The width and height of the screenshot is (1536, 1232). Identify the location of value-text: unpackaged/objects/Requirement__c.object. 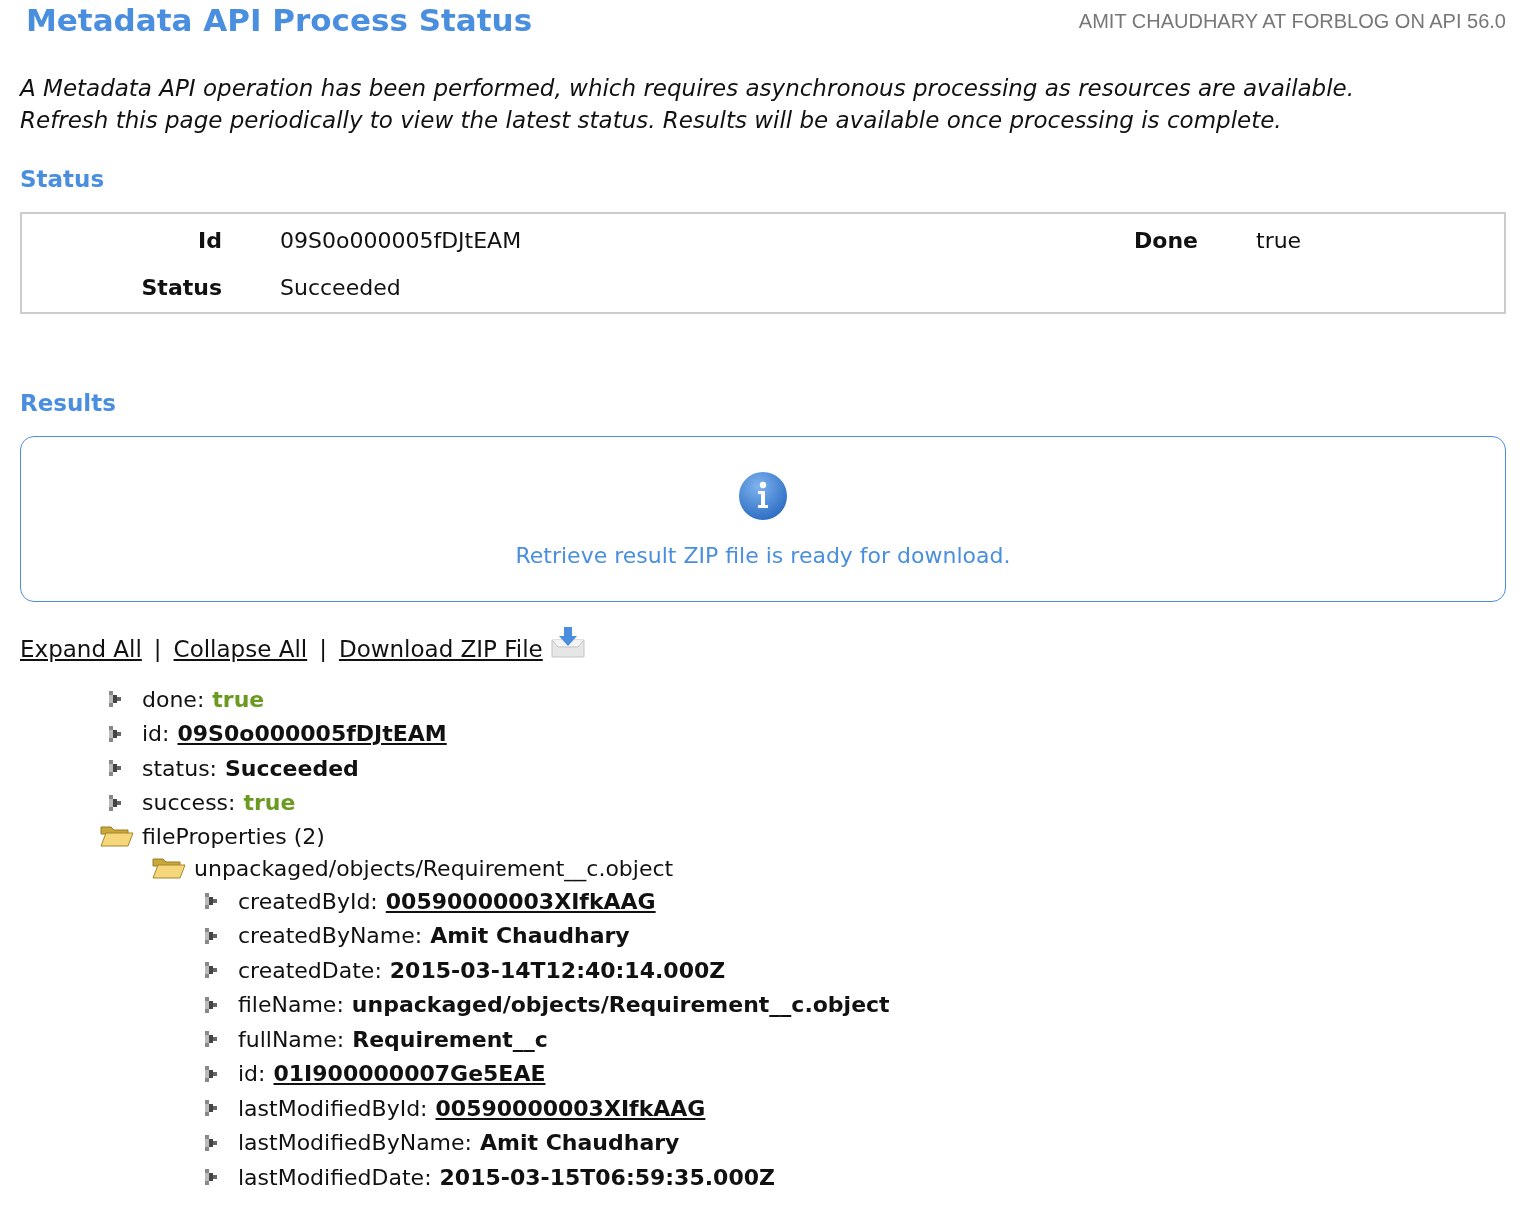
(620, 1005).